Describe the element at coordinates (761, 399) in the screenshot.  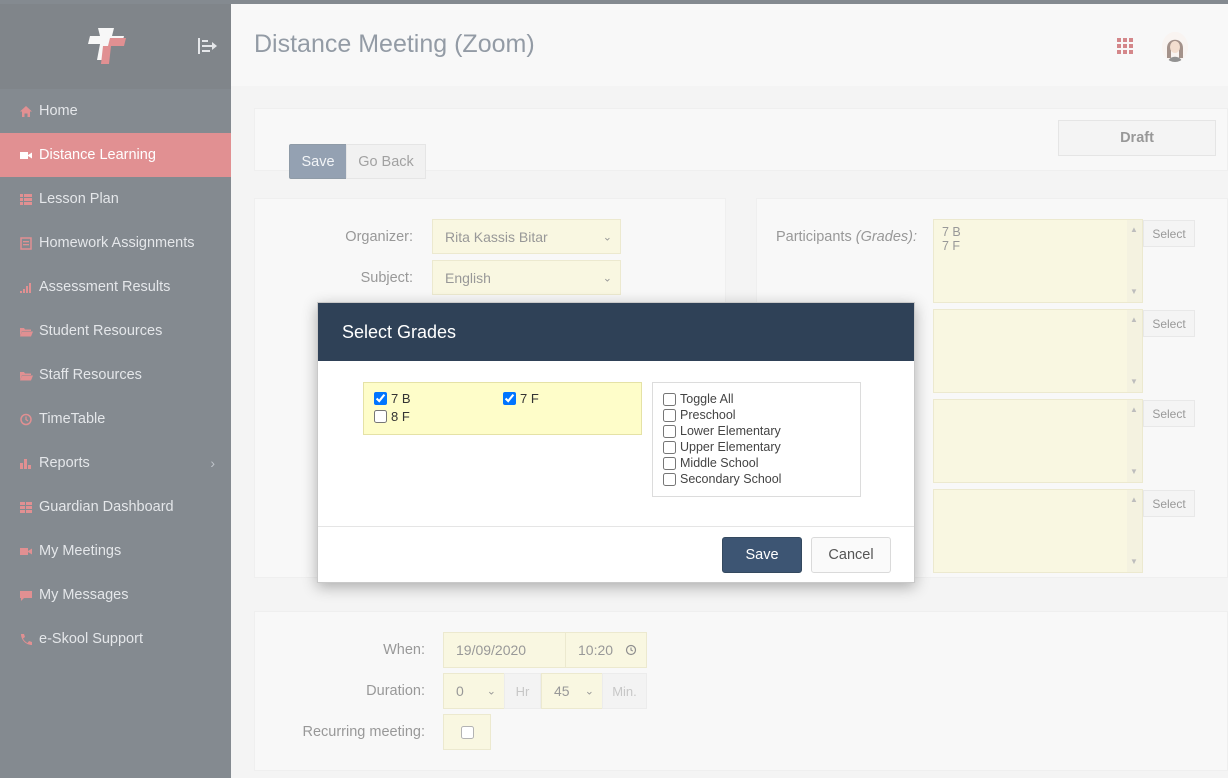
I see `level-option-toggle-all: Toggle All` at that location.